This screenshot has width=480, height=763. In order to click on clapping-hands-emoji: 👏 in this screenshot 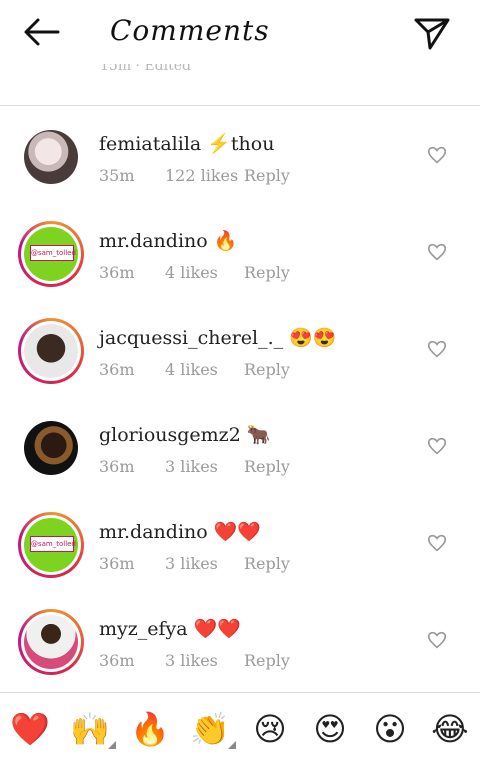, I will do `click(212, 729)`.